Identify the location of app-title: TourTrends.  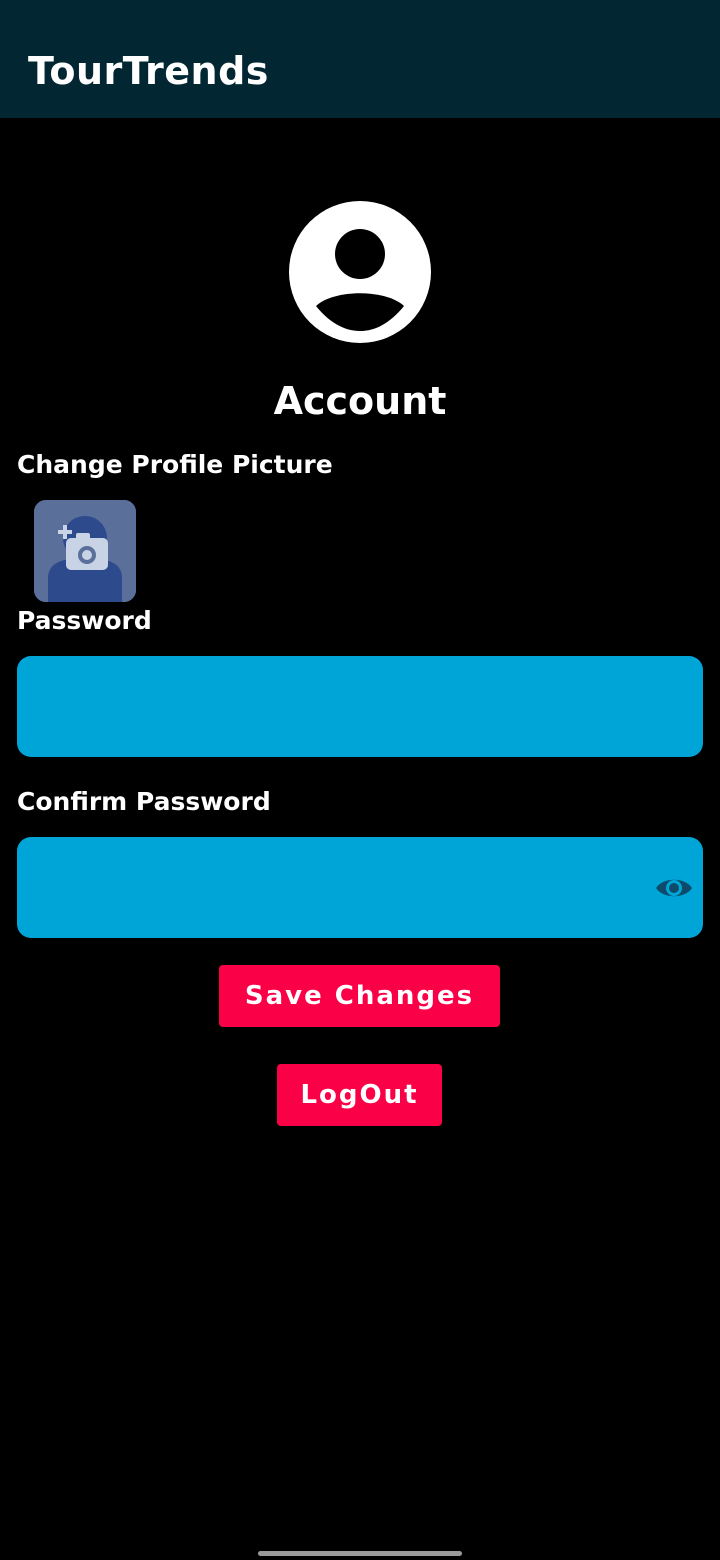
(148, 71).